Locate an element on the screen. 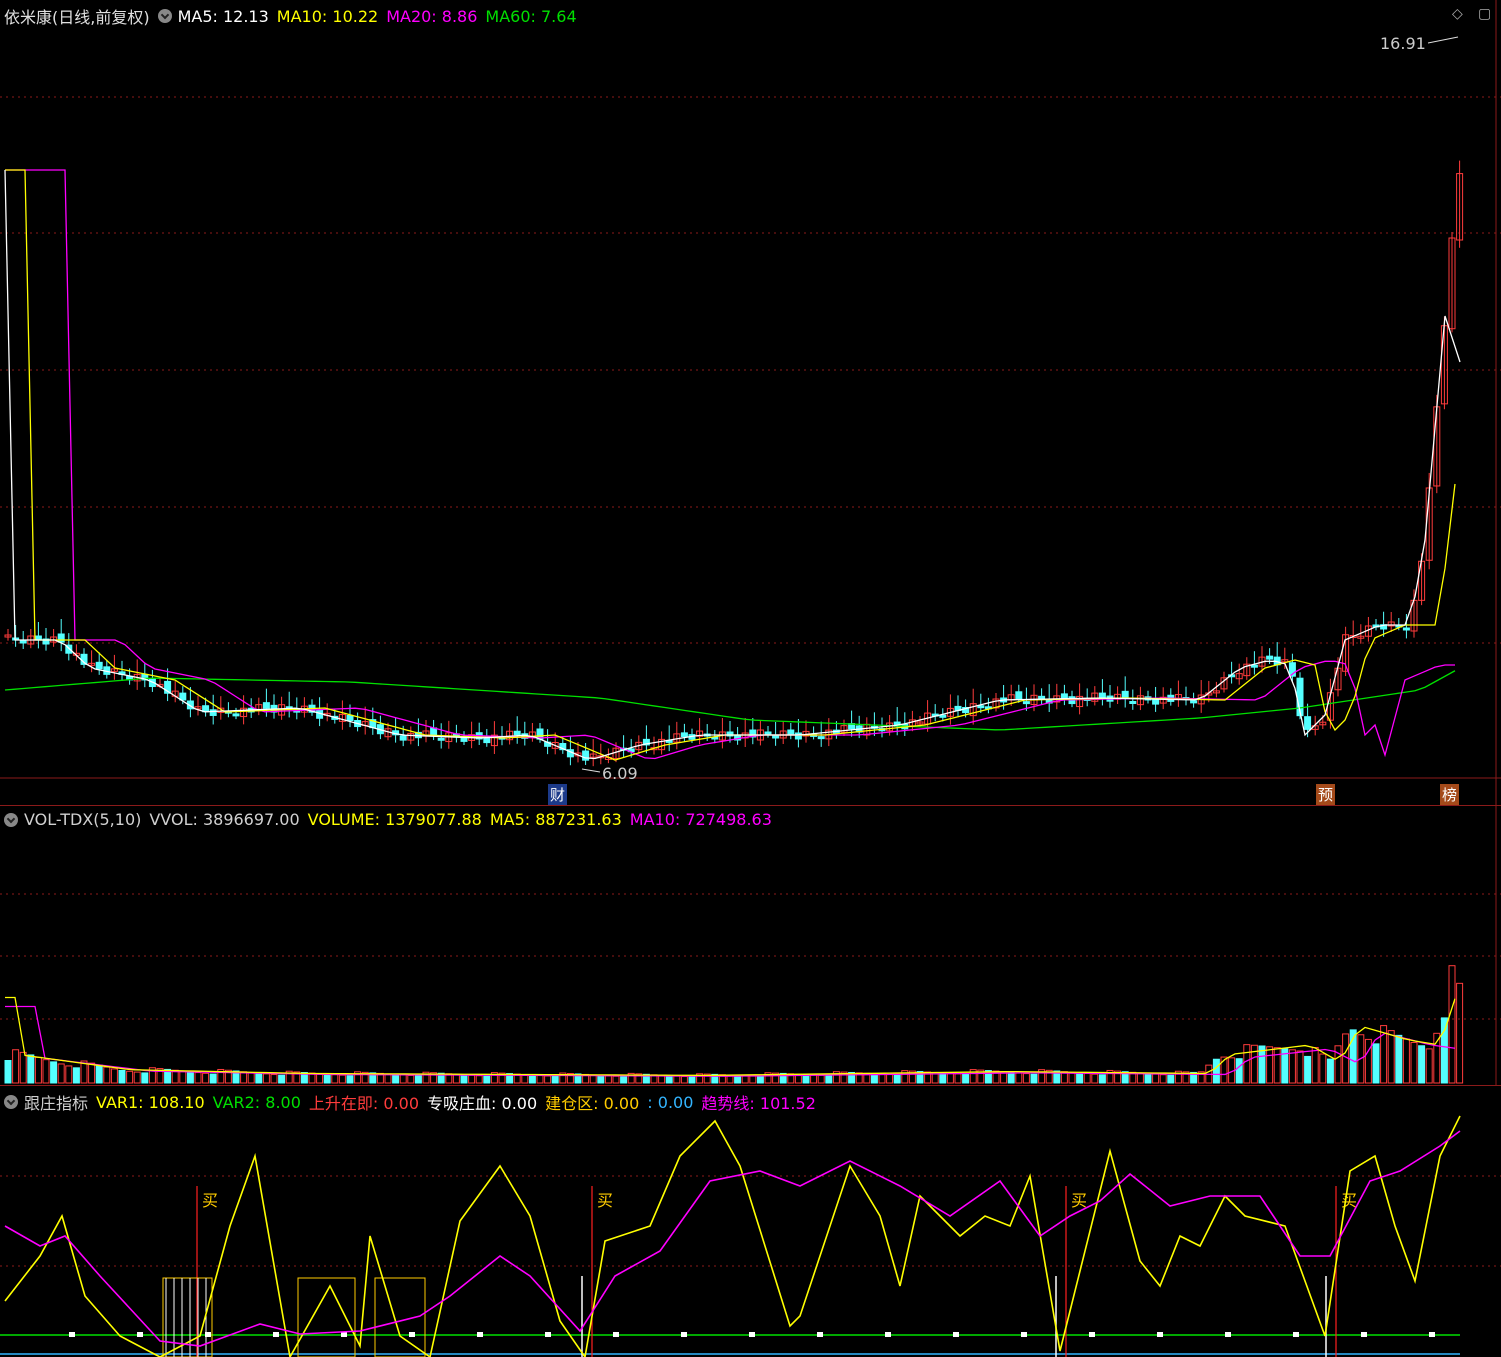 This screenshot has width=1501, height=1357. marker-finance: 财 is located at coordinates (558, 794).